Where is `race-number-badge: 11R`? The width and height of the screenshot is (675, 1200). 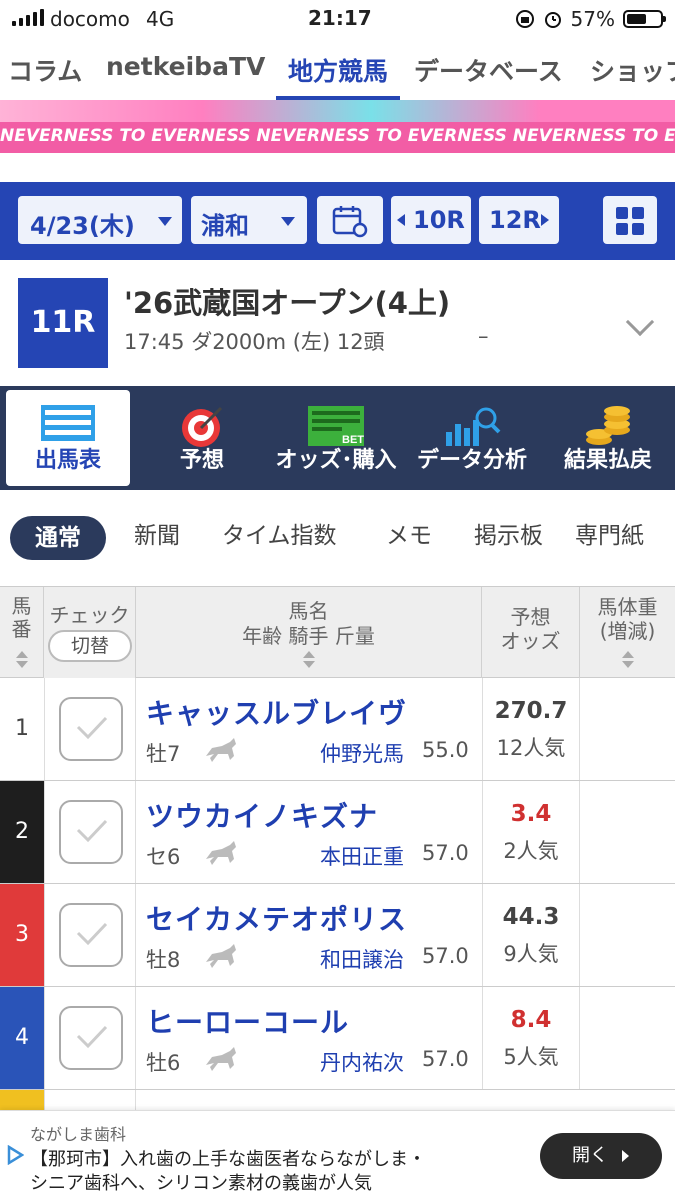
race-number-badge: 11R is located at coordinates (63, 323).